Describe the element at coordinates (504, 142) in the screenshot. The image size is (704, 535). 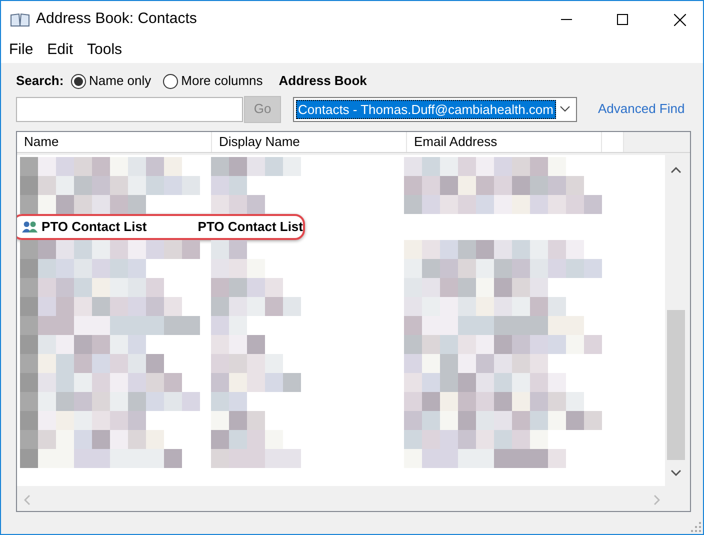
I see `column-header: Email Address` at that location.